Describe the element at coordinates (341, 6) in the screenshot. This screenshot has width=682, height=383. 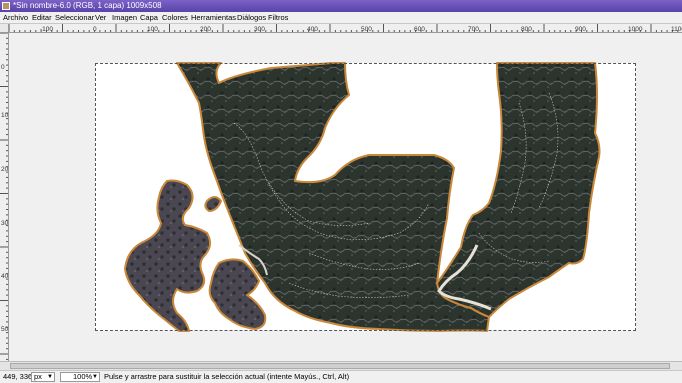
I see `title-bar: *Sin nombre-6.0 (RGB, 1 capa) 1009x508` at that location.